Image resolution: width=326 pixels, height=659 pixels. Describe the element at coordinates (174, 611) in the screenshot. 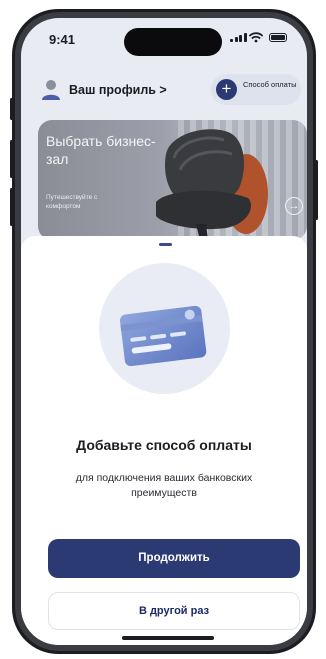

I see `later-button: В другой раз` at that location.